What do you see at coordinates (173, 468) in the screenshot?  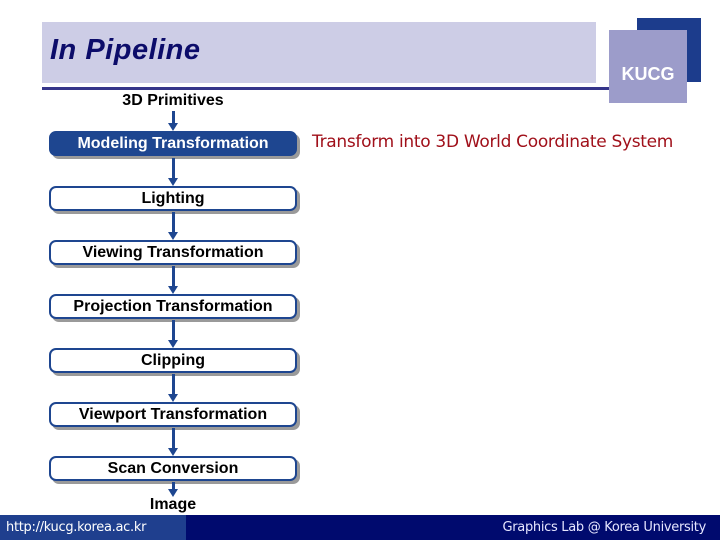 I see `stage-scan-conversion: Scan Conversion` at bounding box center [173, 468].